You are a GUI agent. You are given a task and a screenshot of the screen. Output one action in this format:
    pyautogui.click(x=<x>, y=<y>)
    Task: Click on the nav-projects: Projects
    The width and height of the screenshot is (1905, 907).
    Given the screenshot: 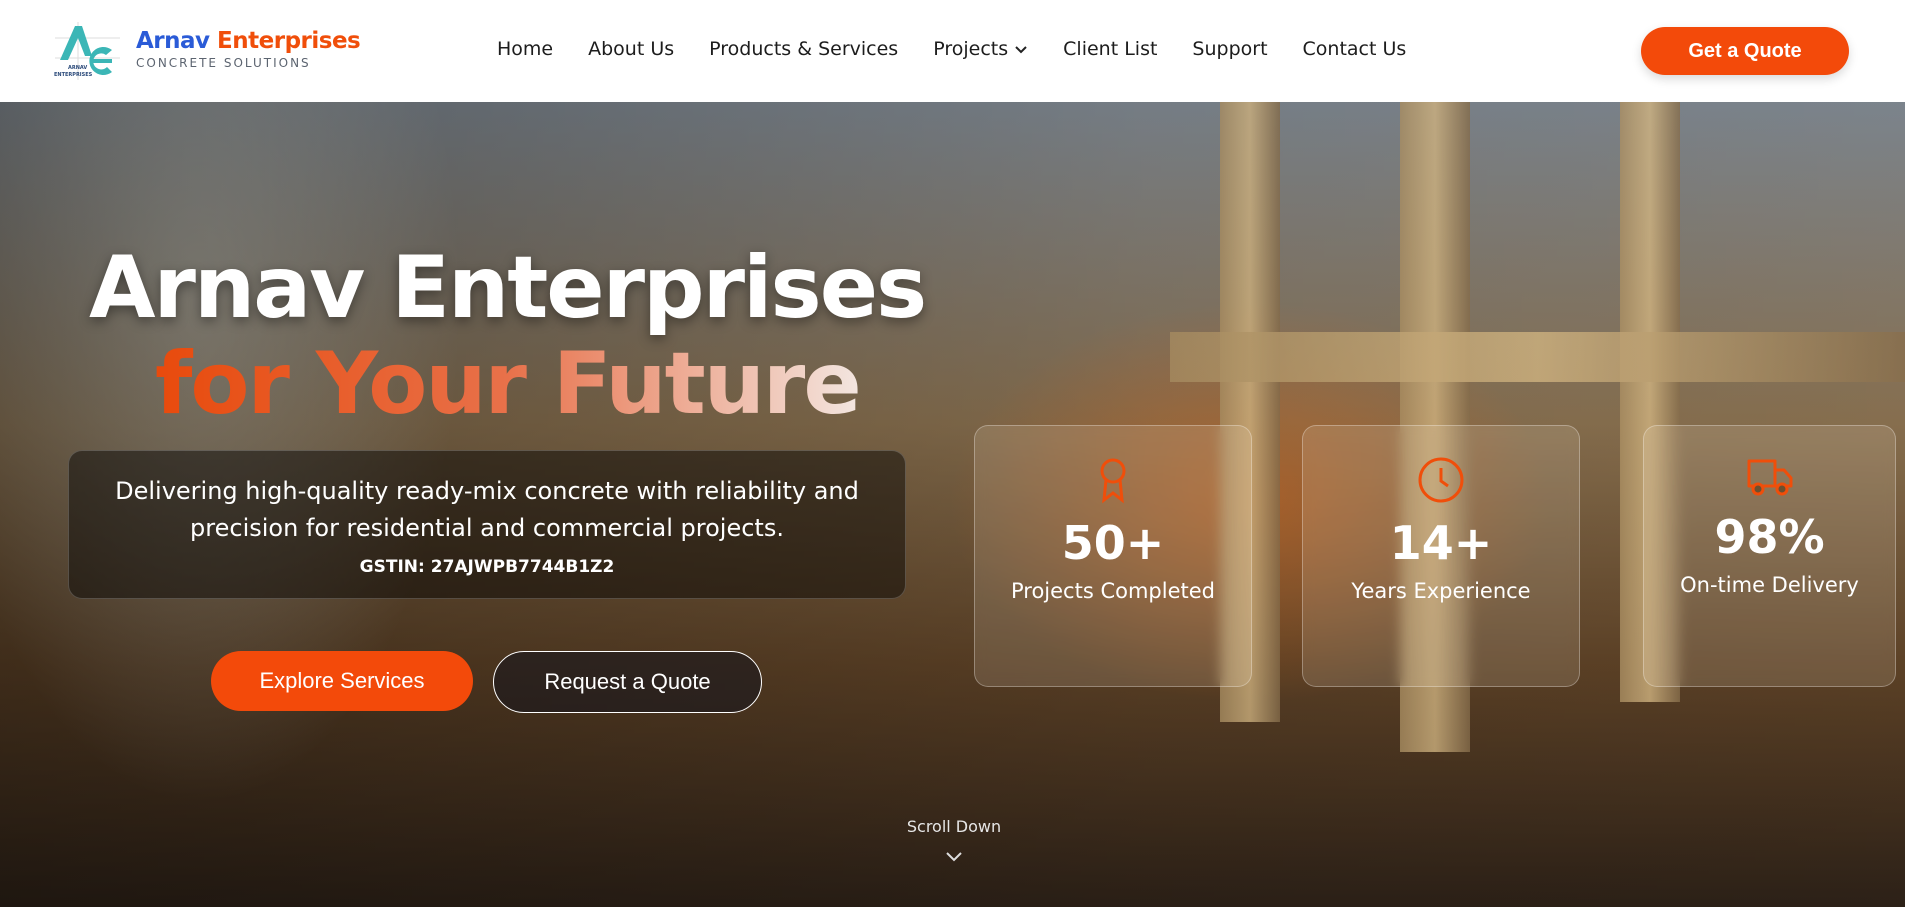 What is the action you would take?
    pyautogui.click(x=980, y=49)
    